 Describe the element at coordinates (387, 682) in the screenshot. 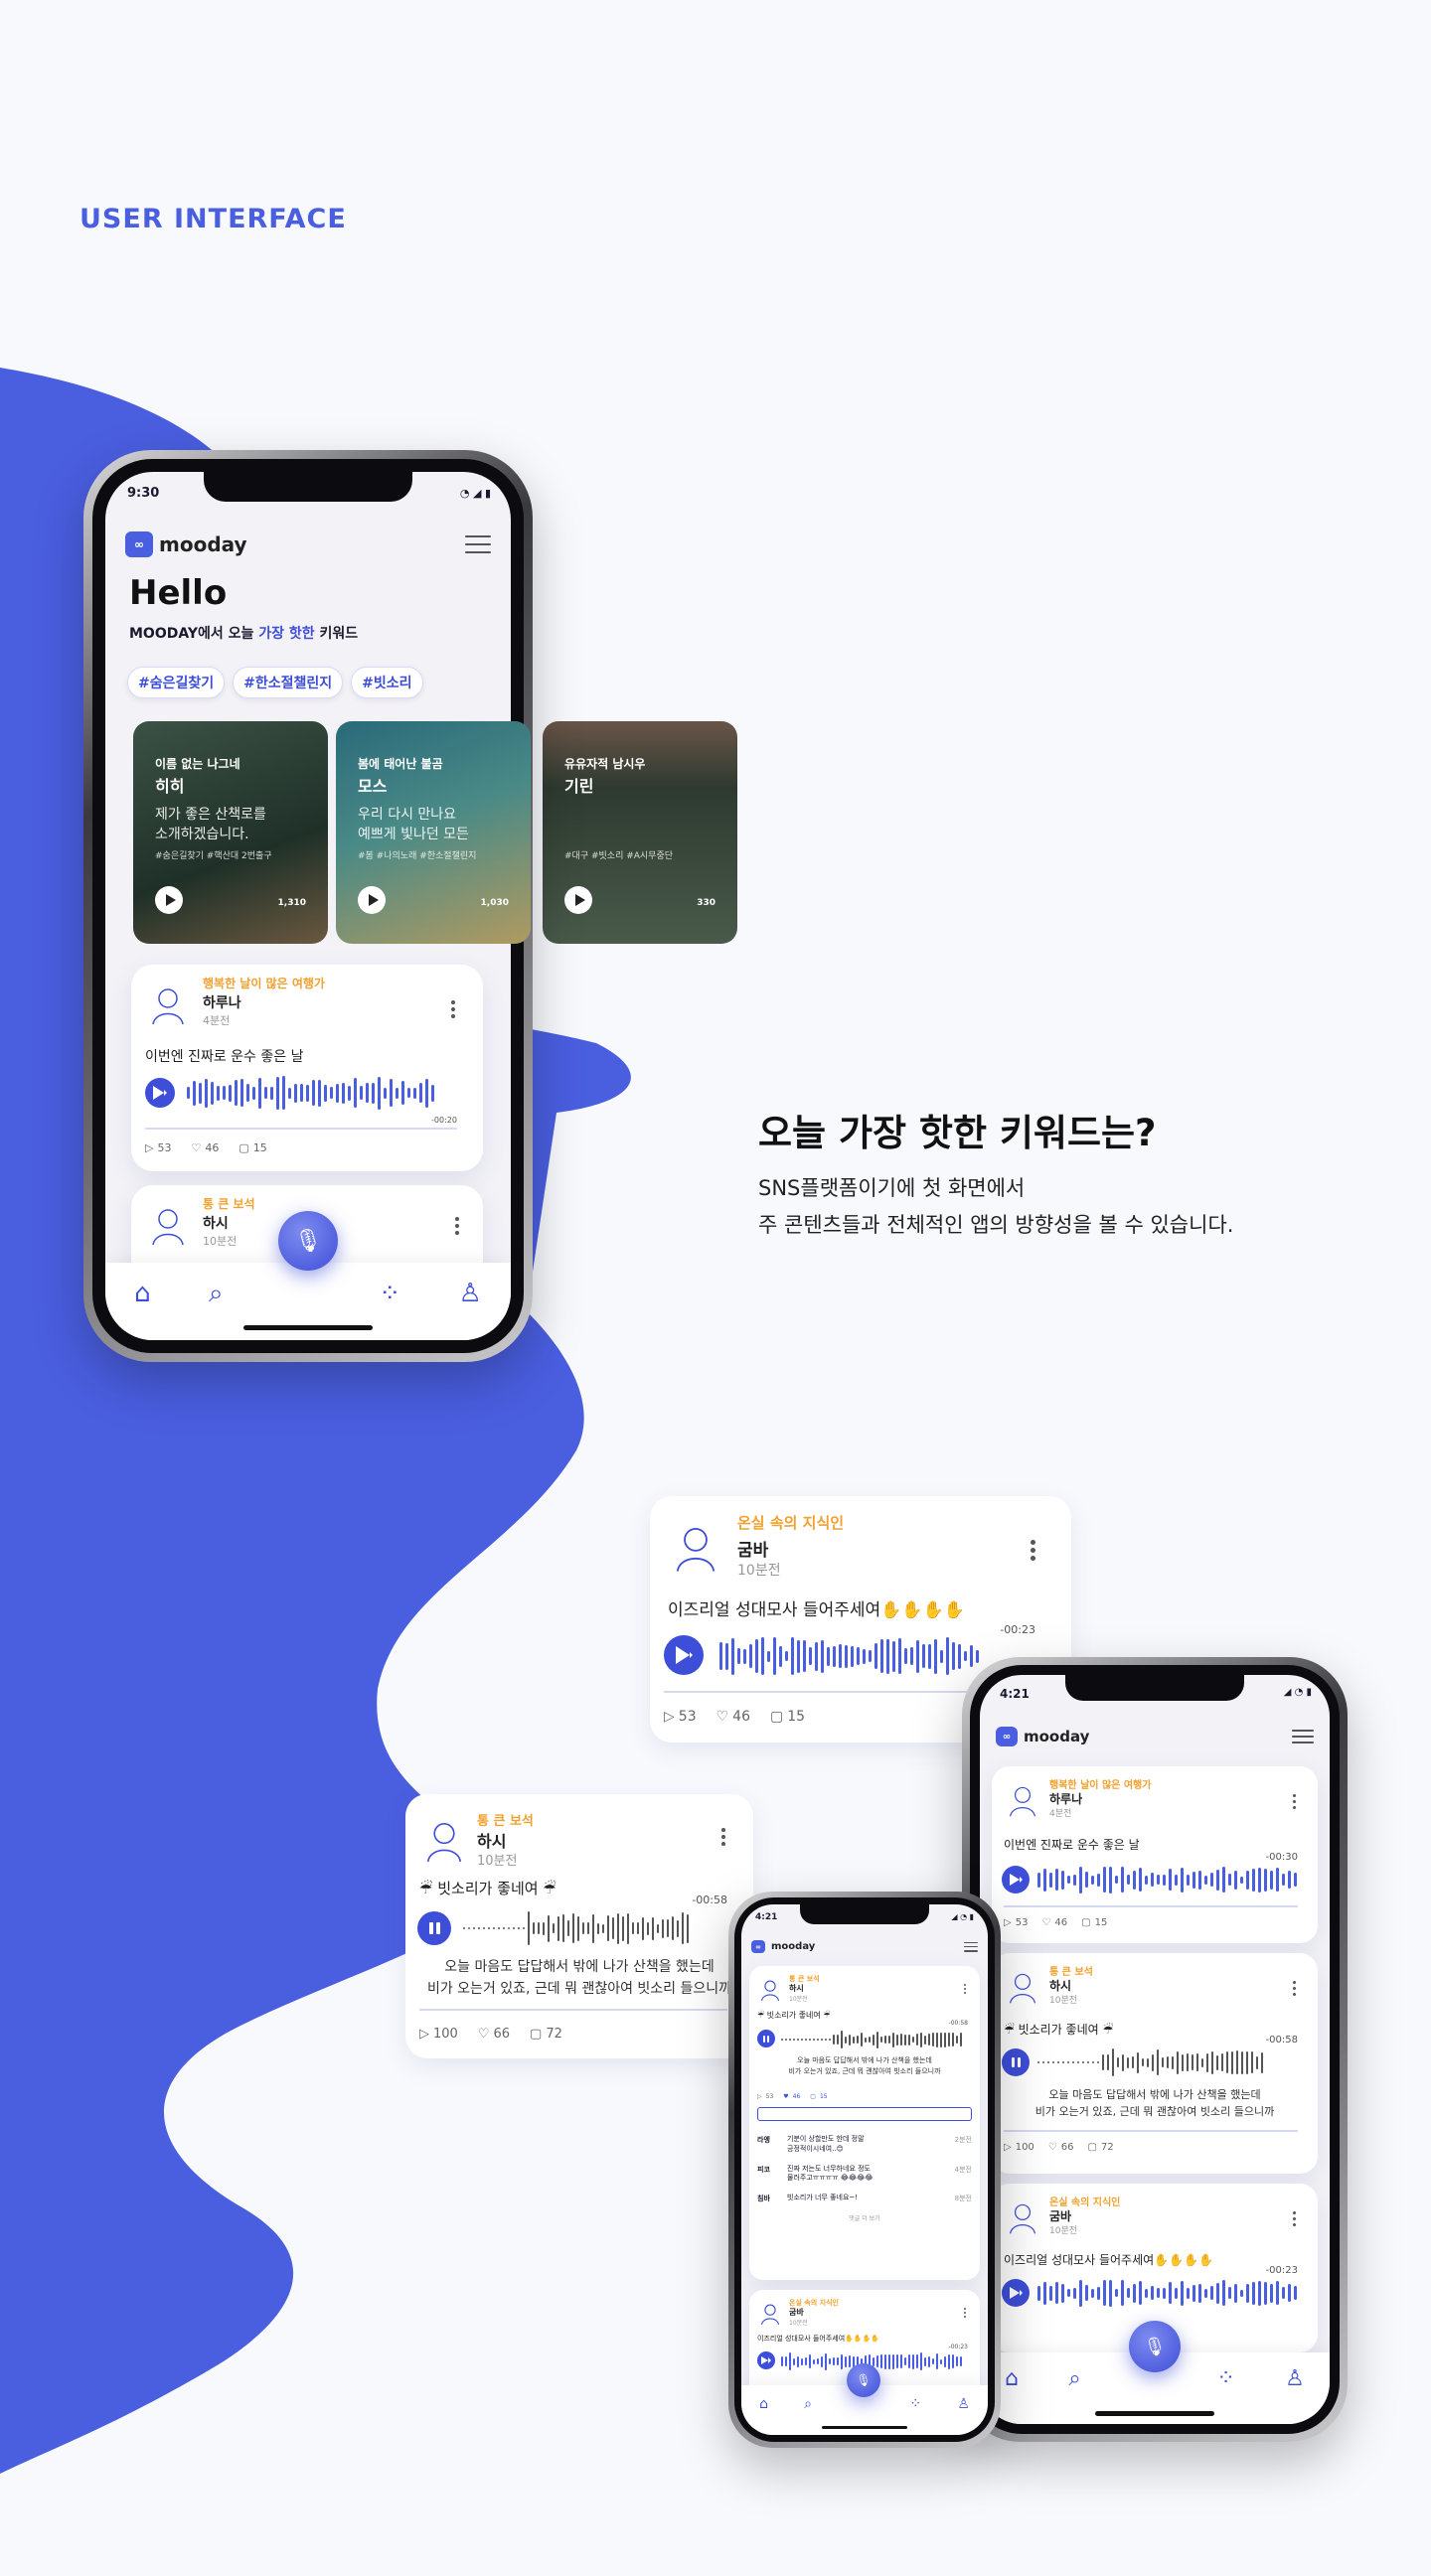

I see `keyword-chip: #빗소리` at that location.